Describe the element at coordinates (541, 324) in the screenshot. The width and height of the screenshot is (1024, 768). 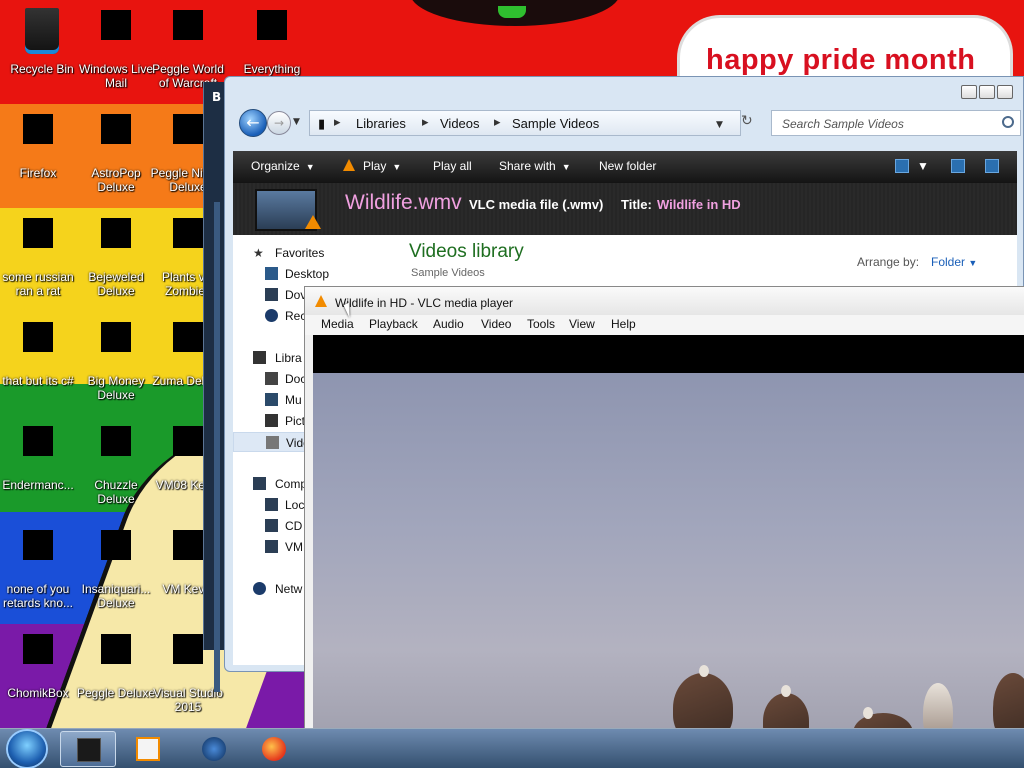
I see `menu-tools: Tools` at that location.